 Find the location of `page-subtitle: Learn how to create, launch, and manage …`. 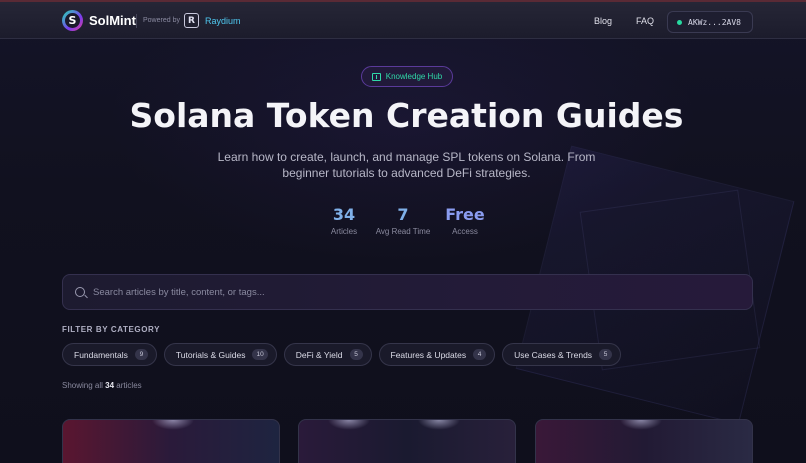

page-subtitle: Learn how to create, launch, and manage … is located at coordinates (406, 165).